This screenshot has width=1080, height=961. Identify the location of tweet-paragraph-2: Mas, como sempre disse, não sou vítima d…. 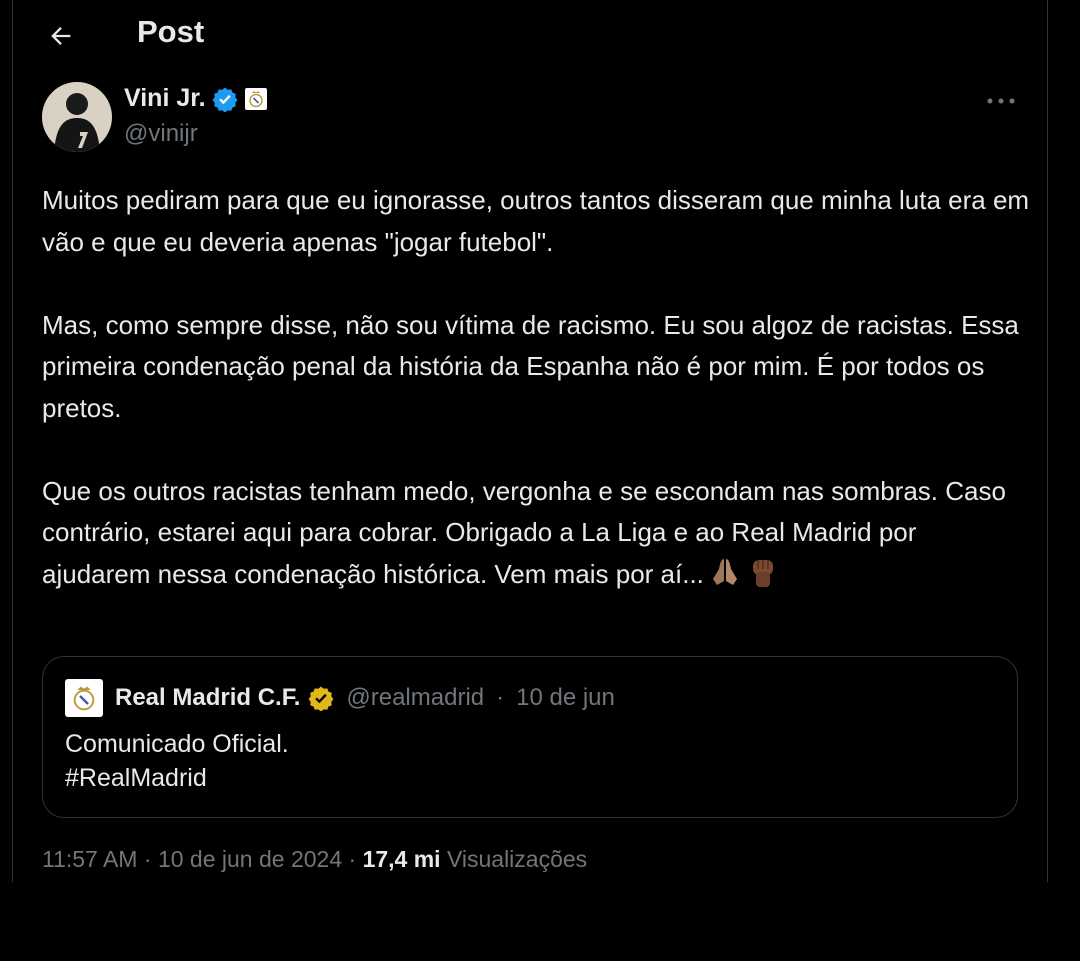
(530, 366).